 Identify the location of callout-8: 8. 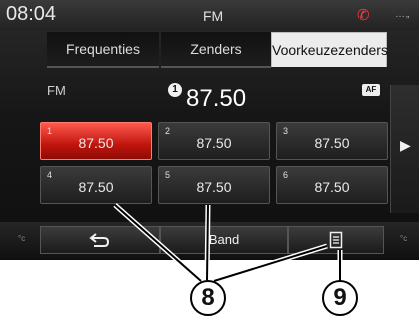
(208, 298).